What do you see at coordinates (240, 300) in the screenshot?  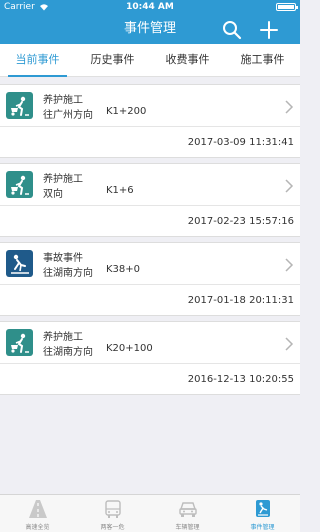 I see `event-time: 2017-01-18 20:11:31` at bounding box center [240, 300].